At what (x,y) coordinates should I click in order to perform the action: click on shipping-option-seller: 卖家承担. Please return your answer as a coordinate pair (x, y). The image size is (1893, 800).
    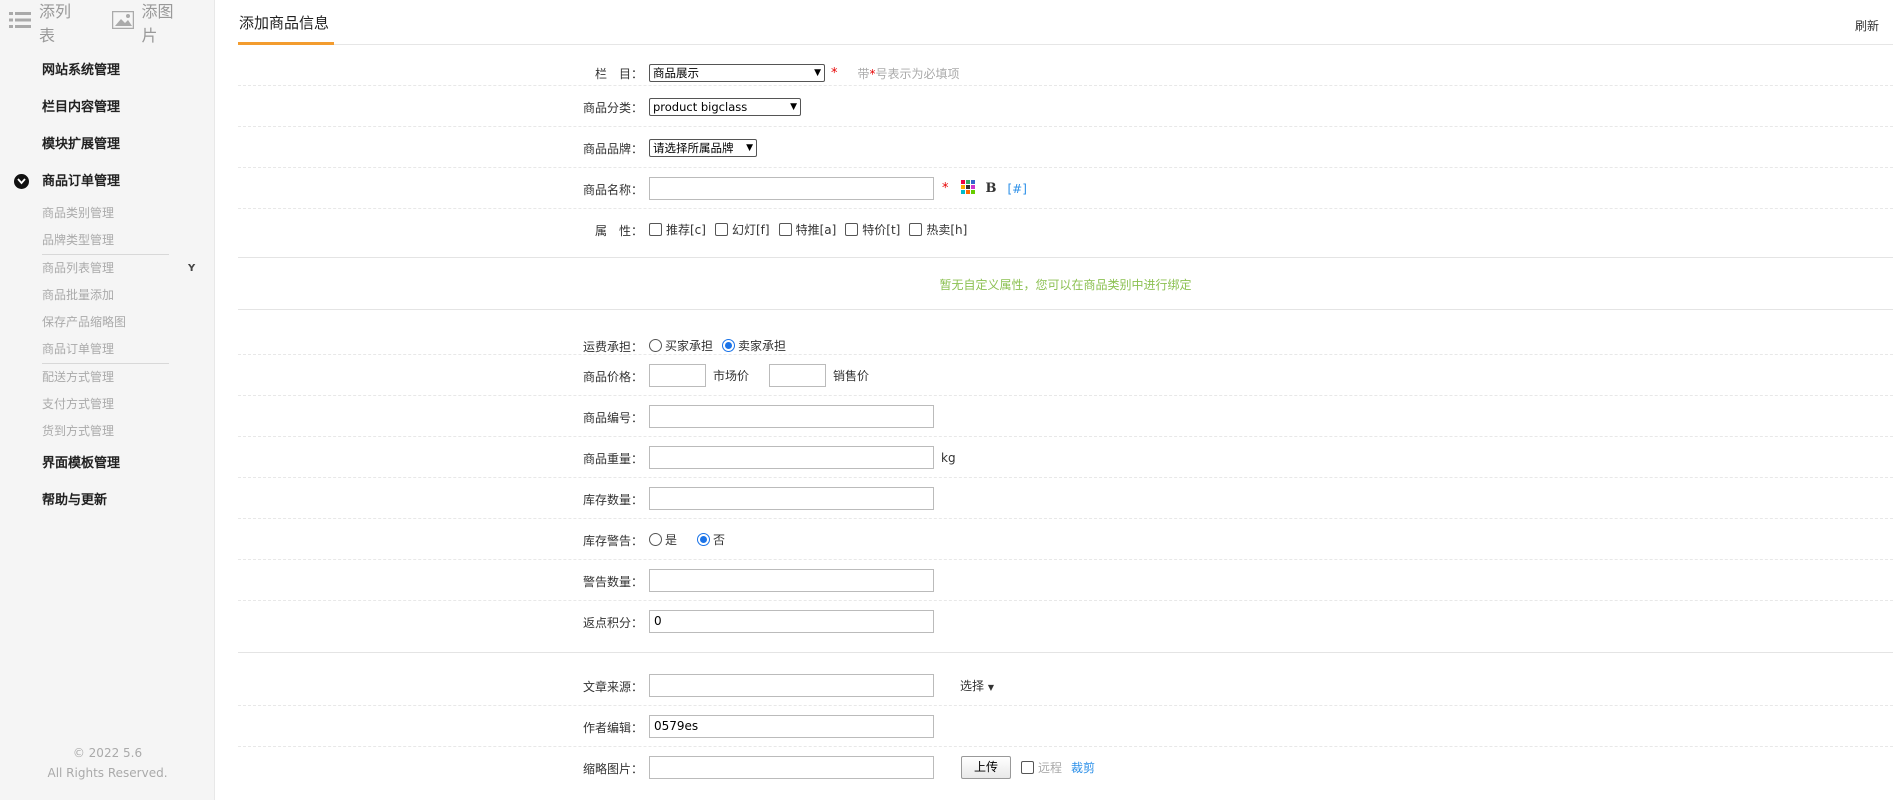
    Looking at the image, I should click on (754, 345).